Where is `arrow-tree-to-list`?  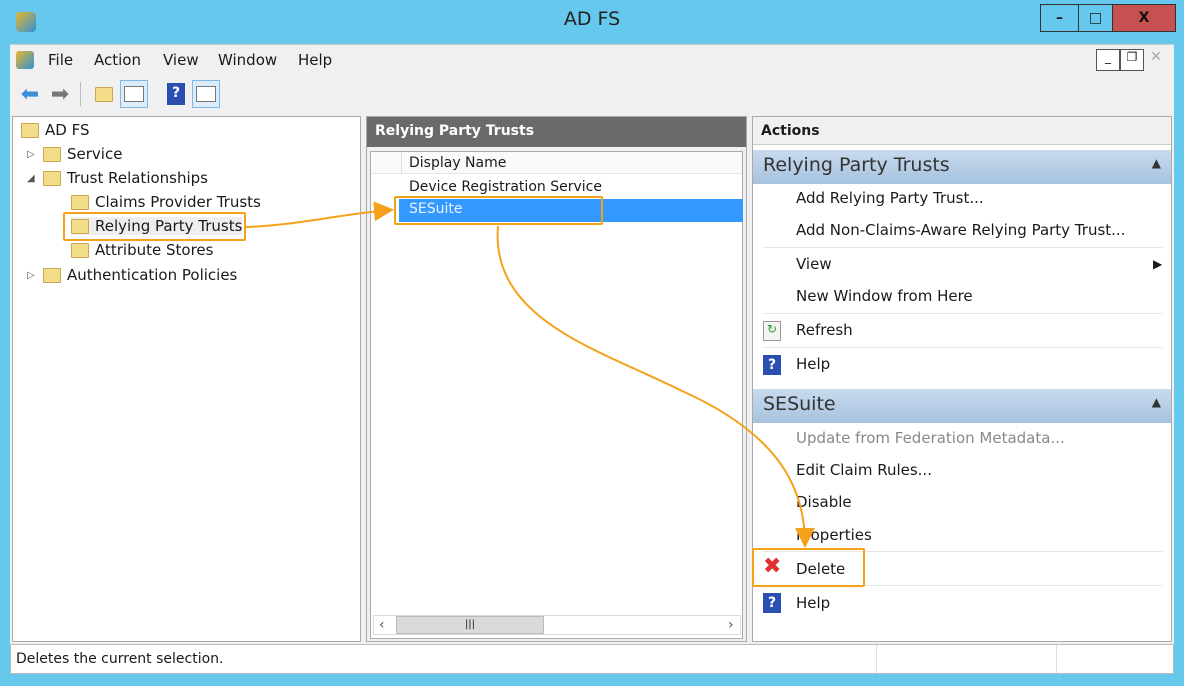 arrow-tree-to-list is located at coordinates (319, 214).